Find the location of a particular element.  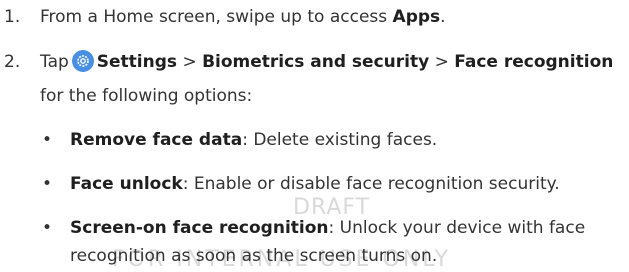

biometrics-label: Biometrics and security is located at coordinates (316, 62).